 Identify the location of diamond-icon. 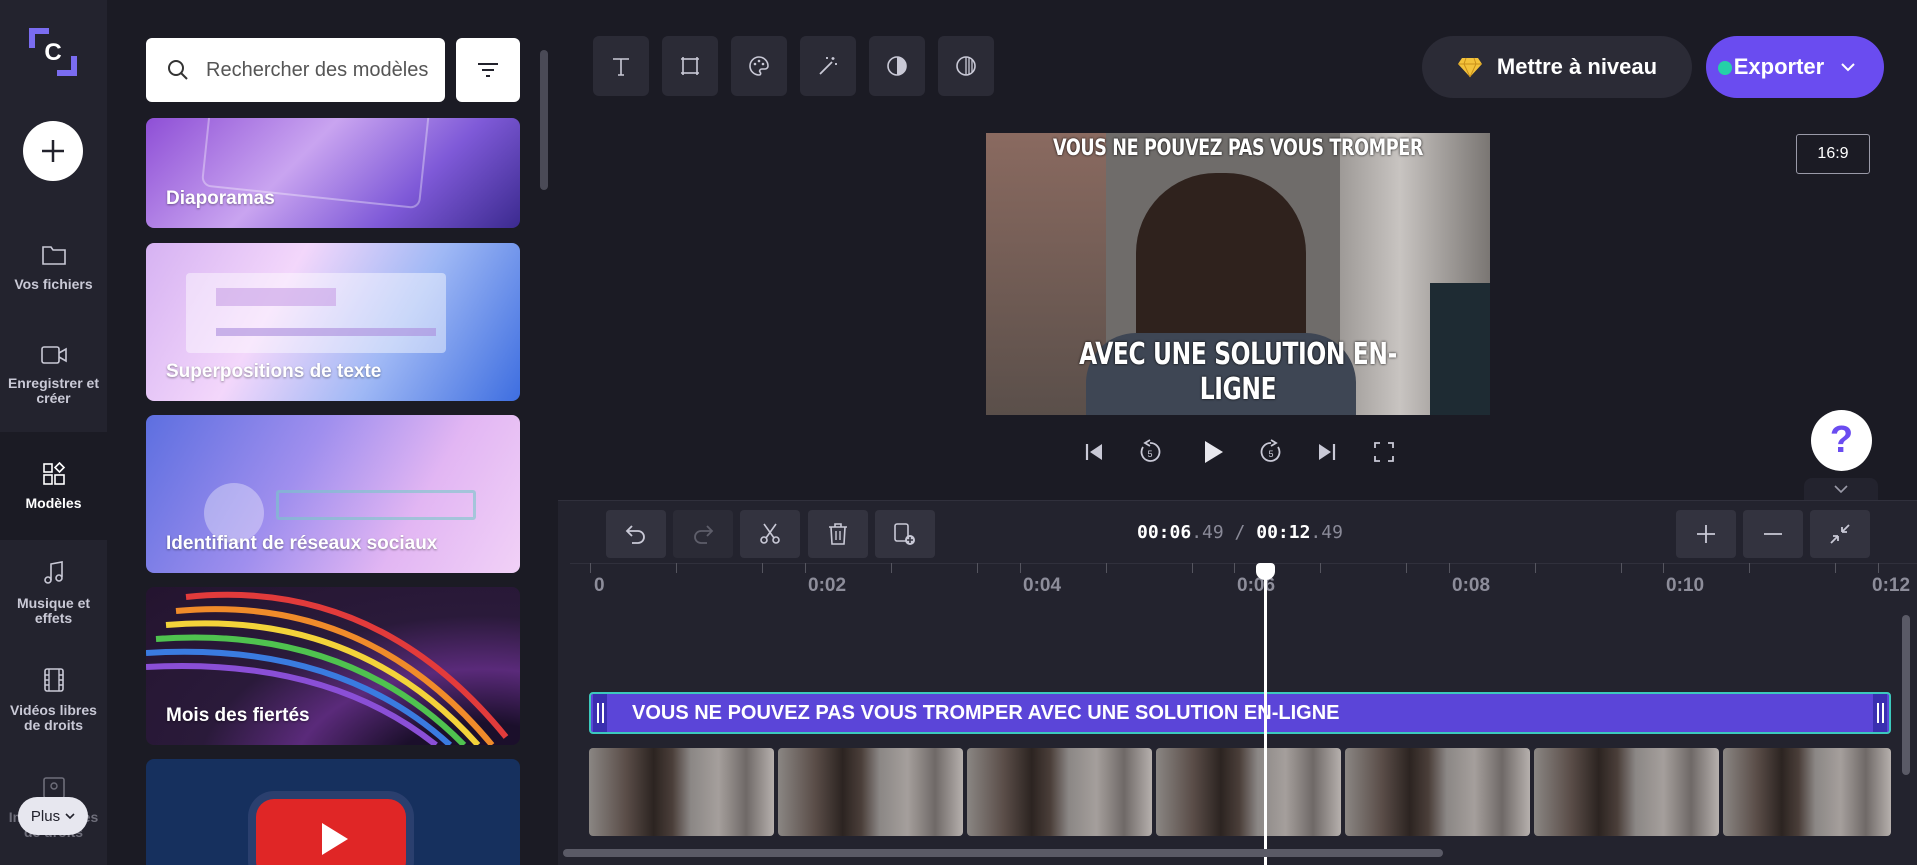
(1469, 67).